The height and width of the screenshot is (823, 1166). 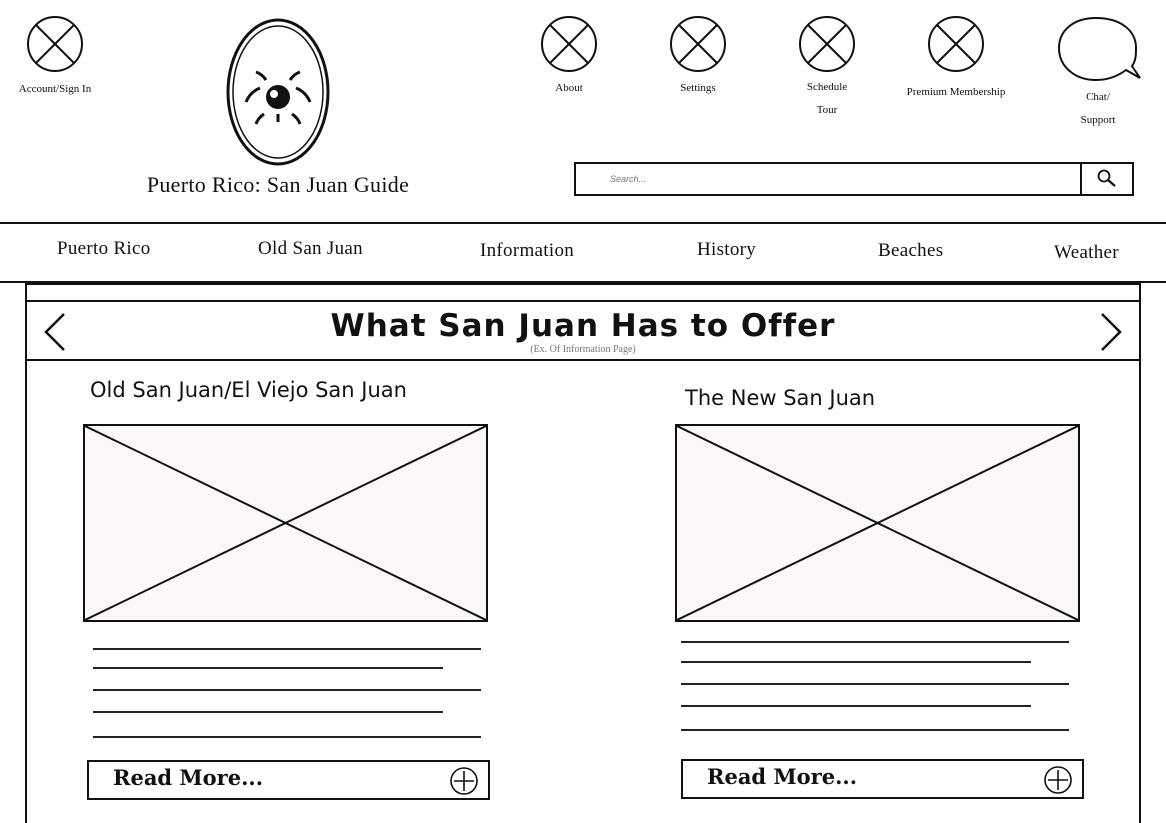 What do you see at coordinates (760, 179) in the screenshot?
I see `search-input` at bounding box center [760, 179].